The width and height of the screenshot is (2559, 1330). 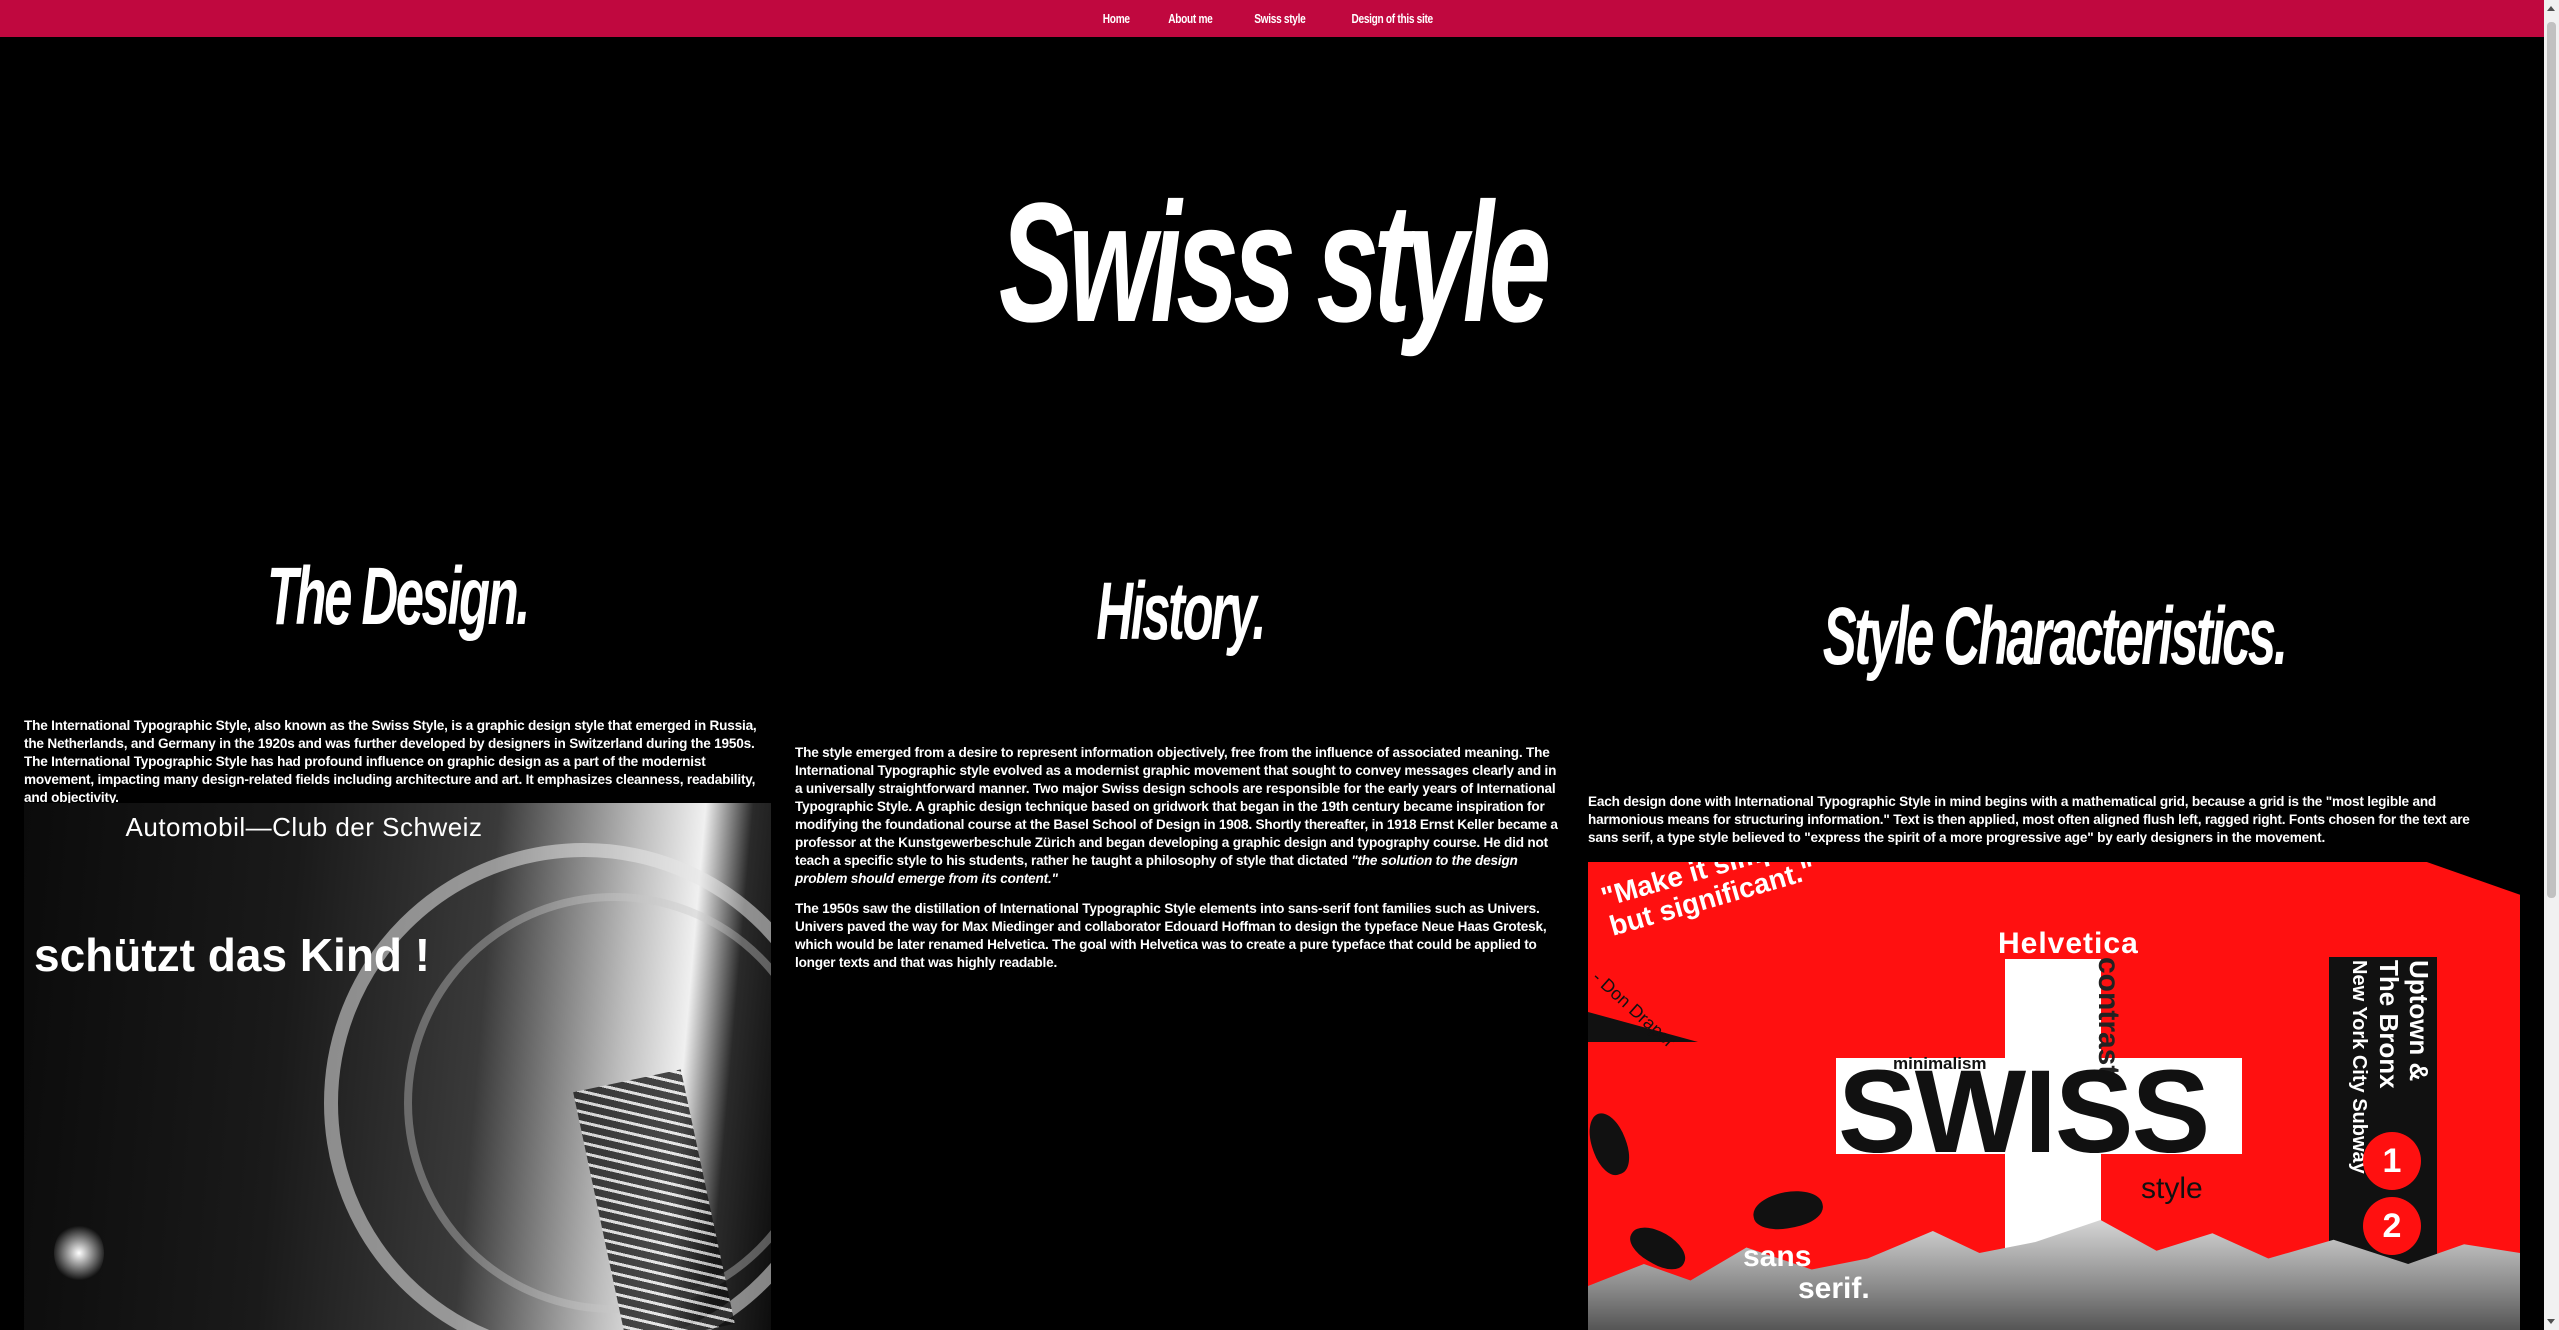 I want to click on poster-swiss-word: SWISS, so click(x=2024, y=1112).